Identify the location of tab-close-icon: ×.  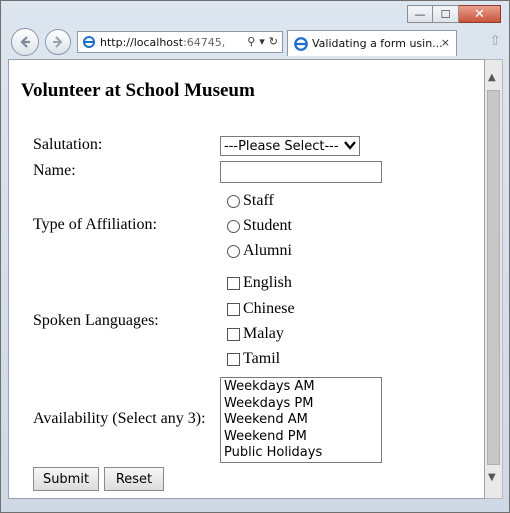
(445, 42).